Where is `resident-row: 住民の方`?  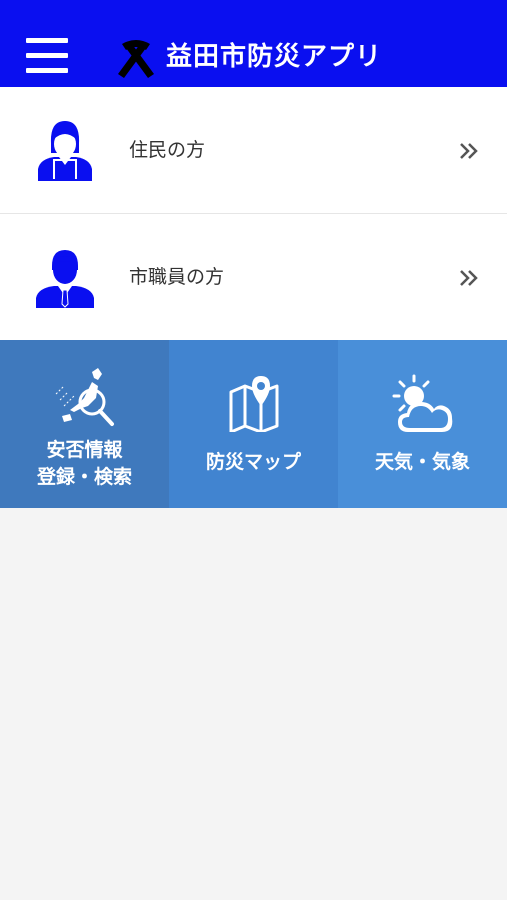
resident-row: 住民の方 is located at coordinates (253, 150).